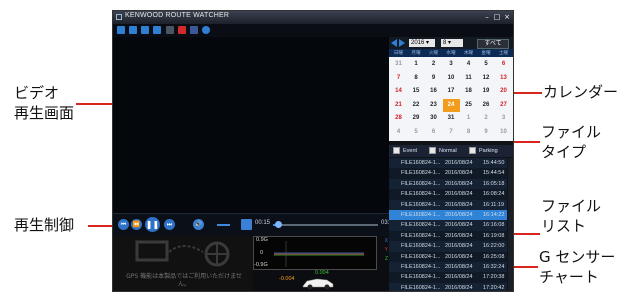 The image size is (634, 294). I want to click on calendar-day: 12, so click(486, 78).